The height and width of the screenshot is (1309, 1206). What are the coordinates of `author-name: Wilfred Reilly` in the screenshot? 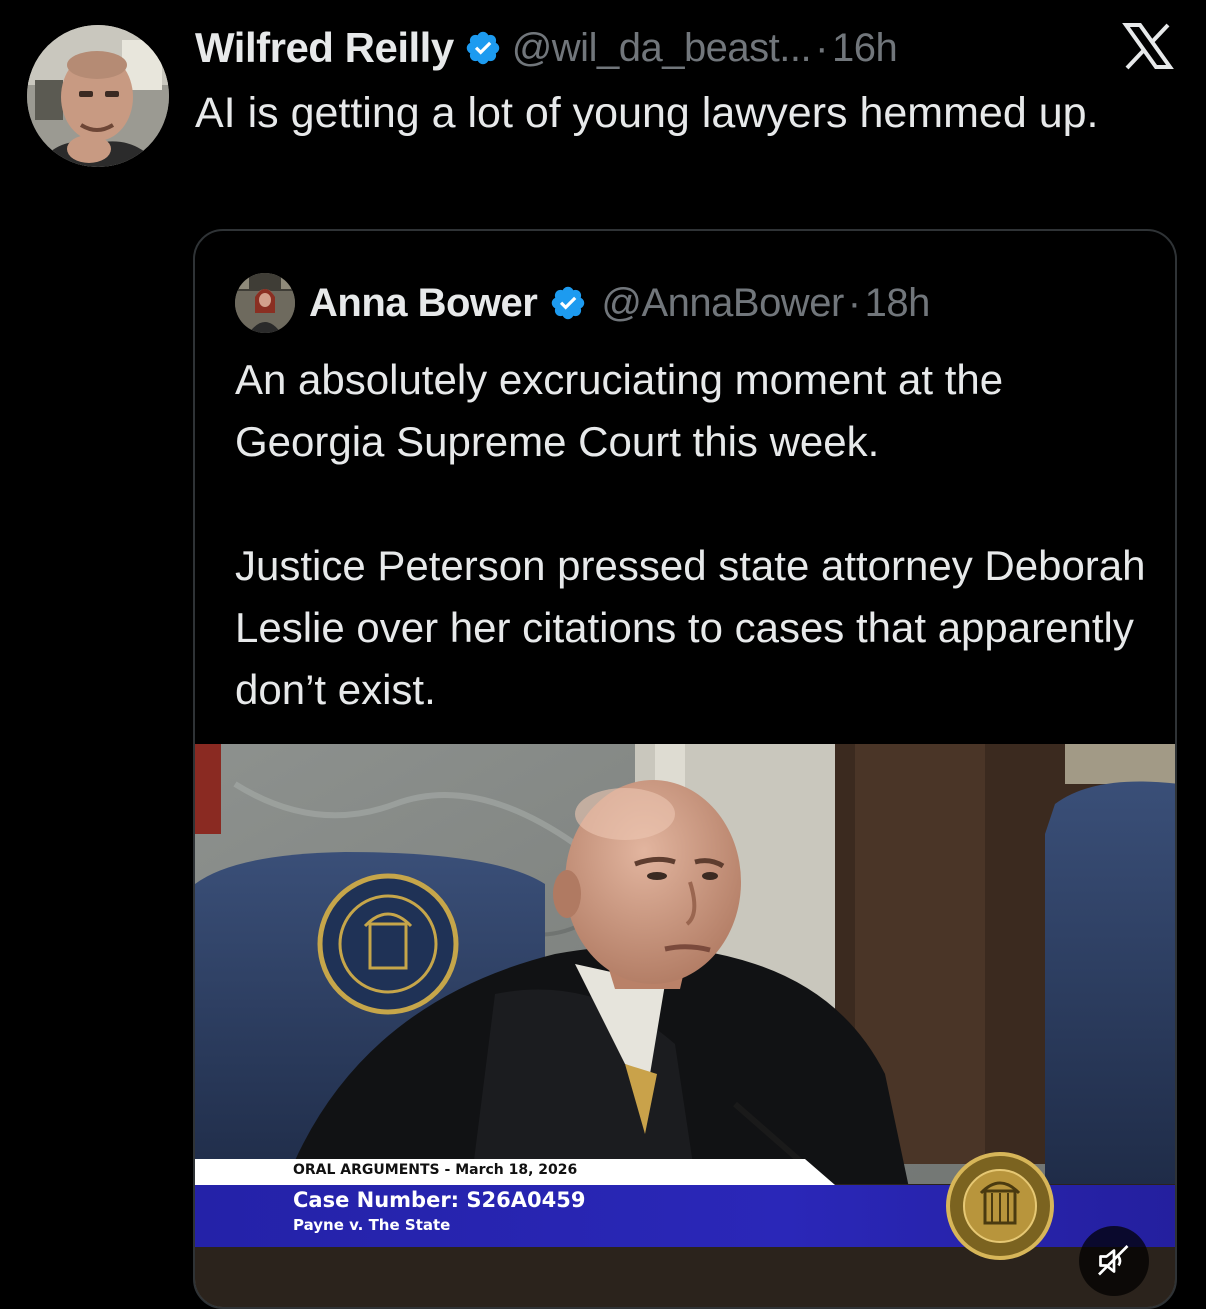 It's located at (324, 48).